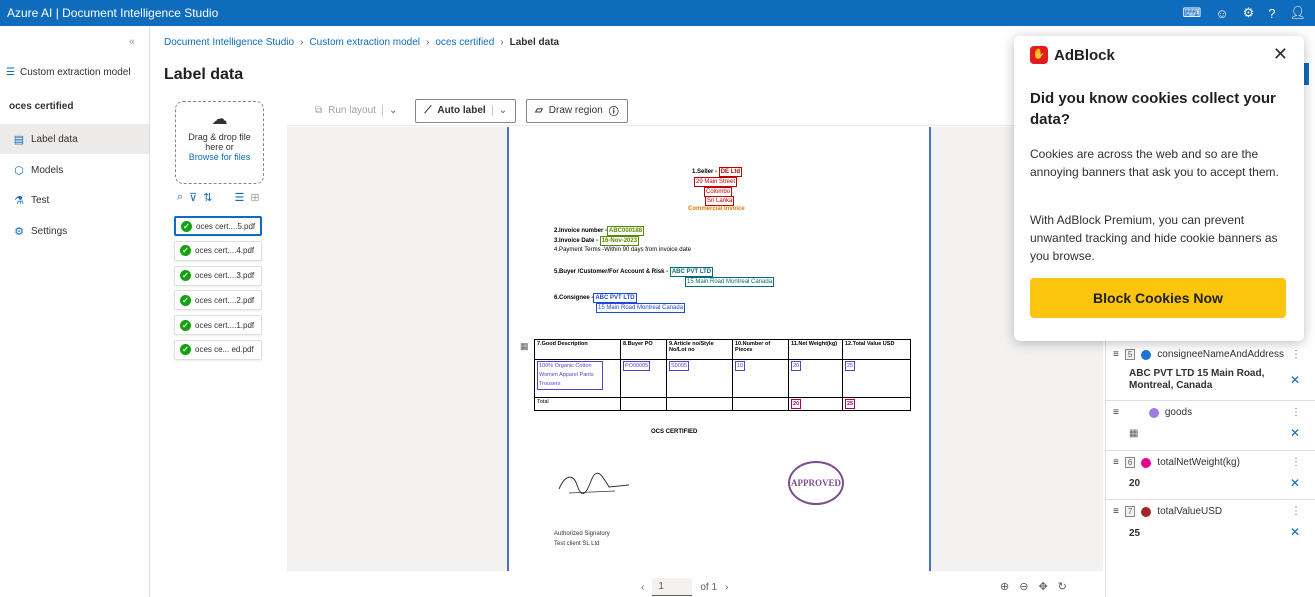 This screenshot has height=597, width=1315. I want to click on seller-name-region: DE Ltd, so click(730, 172).